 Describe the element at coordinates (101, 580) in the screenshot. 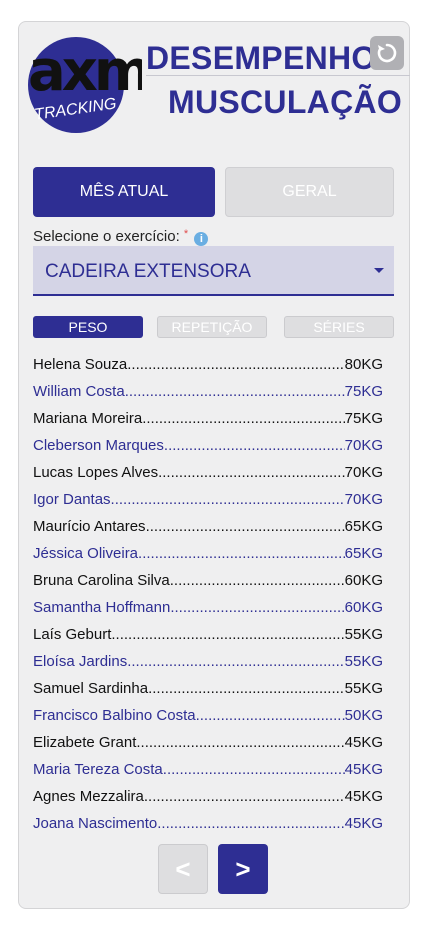

I see `athlete-name: Bruna Carolina Silva` at that location.